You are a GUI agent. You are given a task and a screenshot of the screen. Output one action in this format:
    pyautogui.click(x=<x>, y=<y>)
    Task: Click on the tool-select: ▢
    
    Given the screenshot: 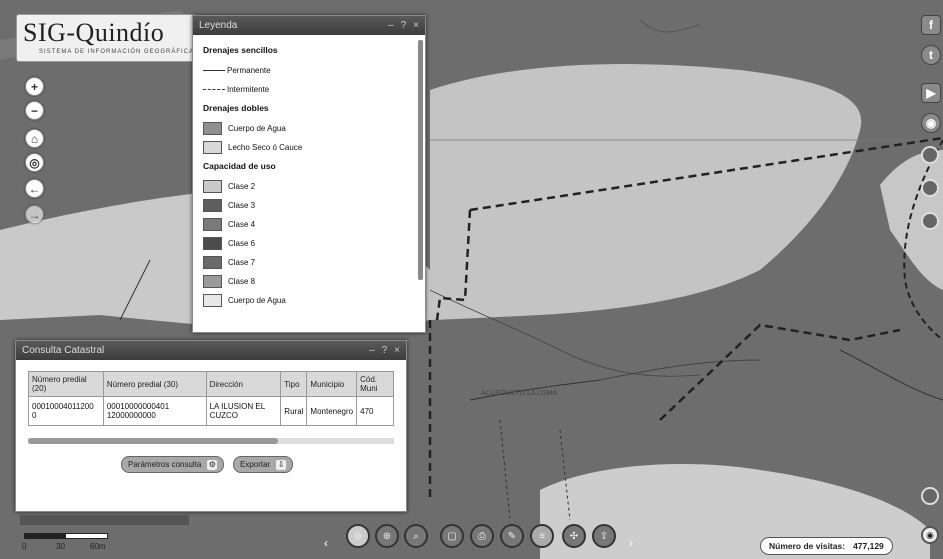 What is the action you would take?
    pyautogui.click(x=452, y=536)
    